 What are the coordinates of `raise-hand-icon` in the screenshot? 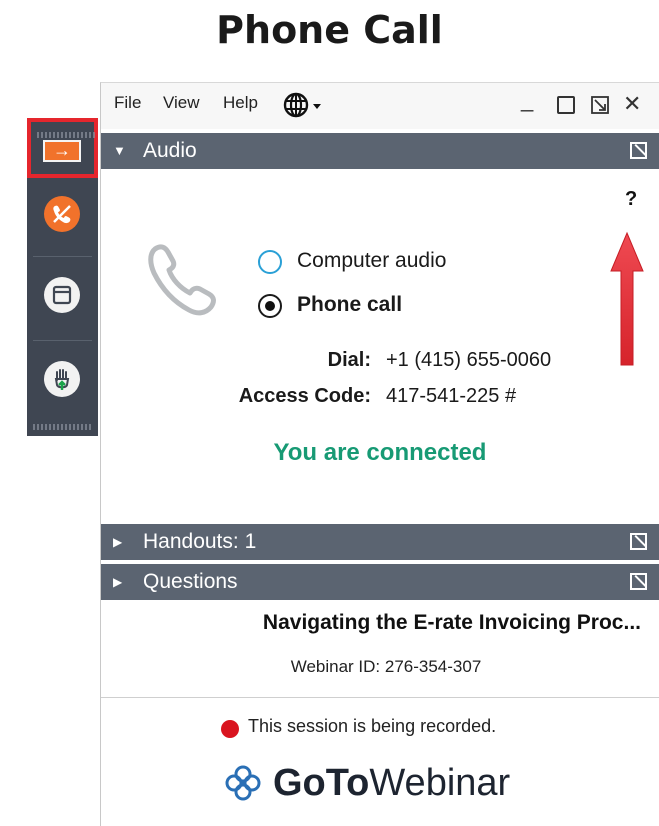 It's located at (62, 379).